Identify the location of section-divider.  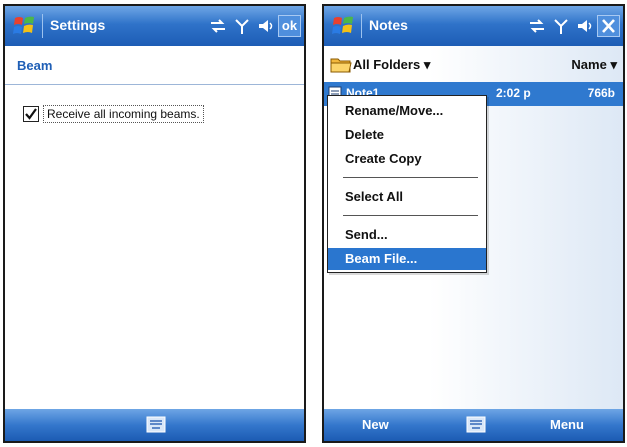
(154, 84).